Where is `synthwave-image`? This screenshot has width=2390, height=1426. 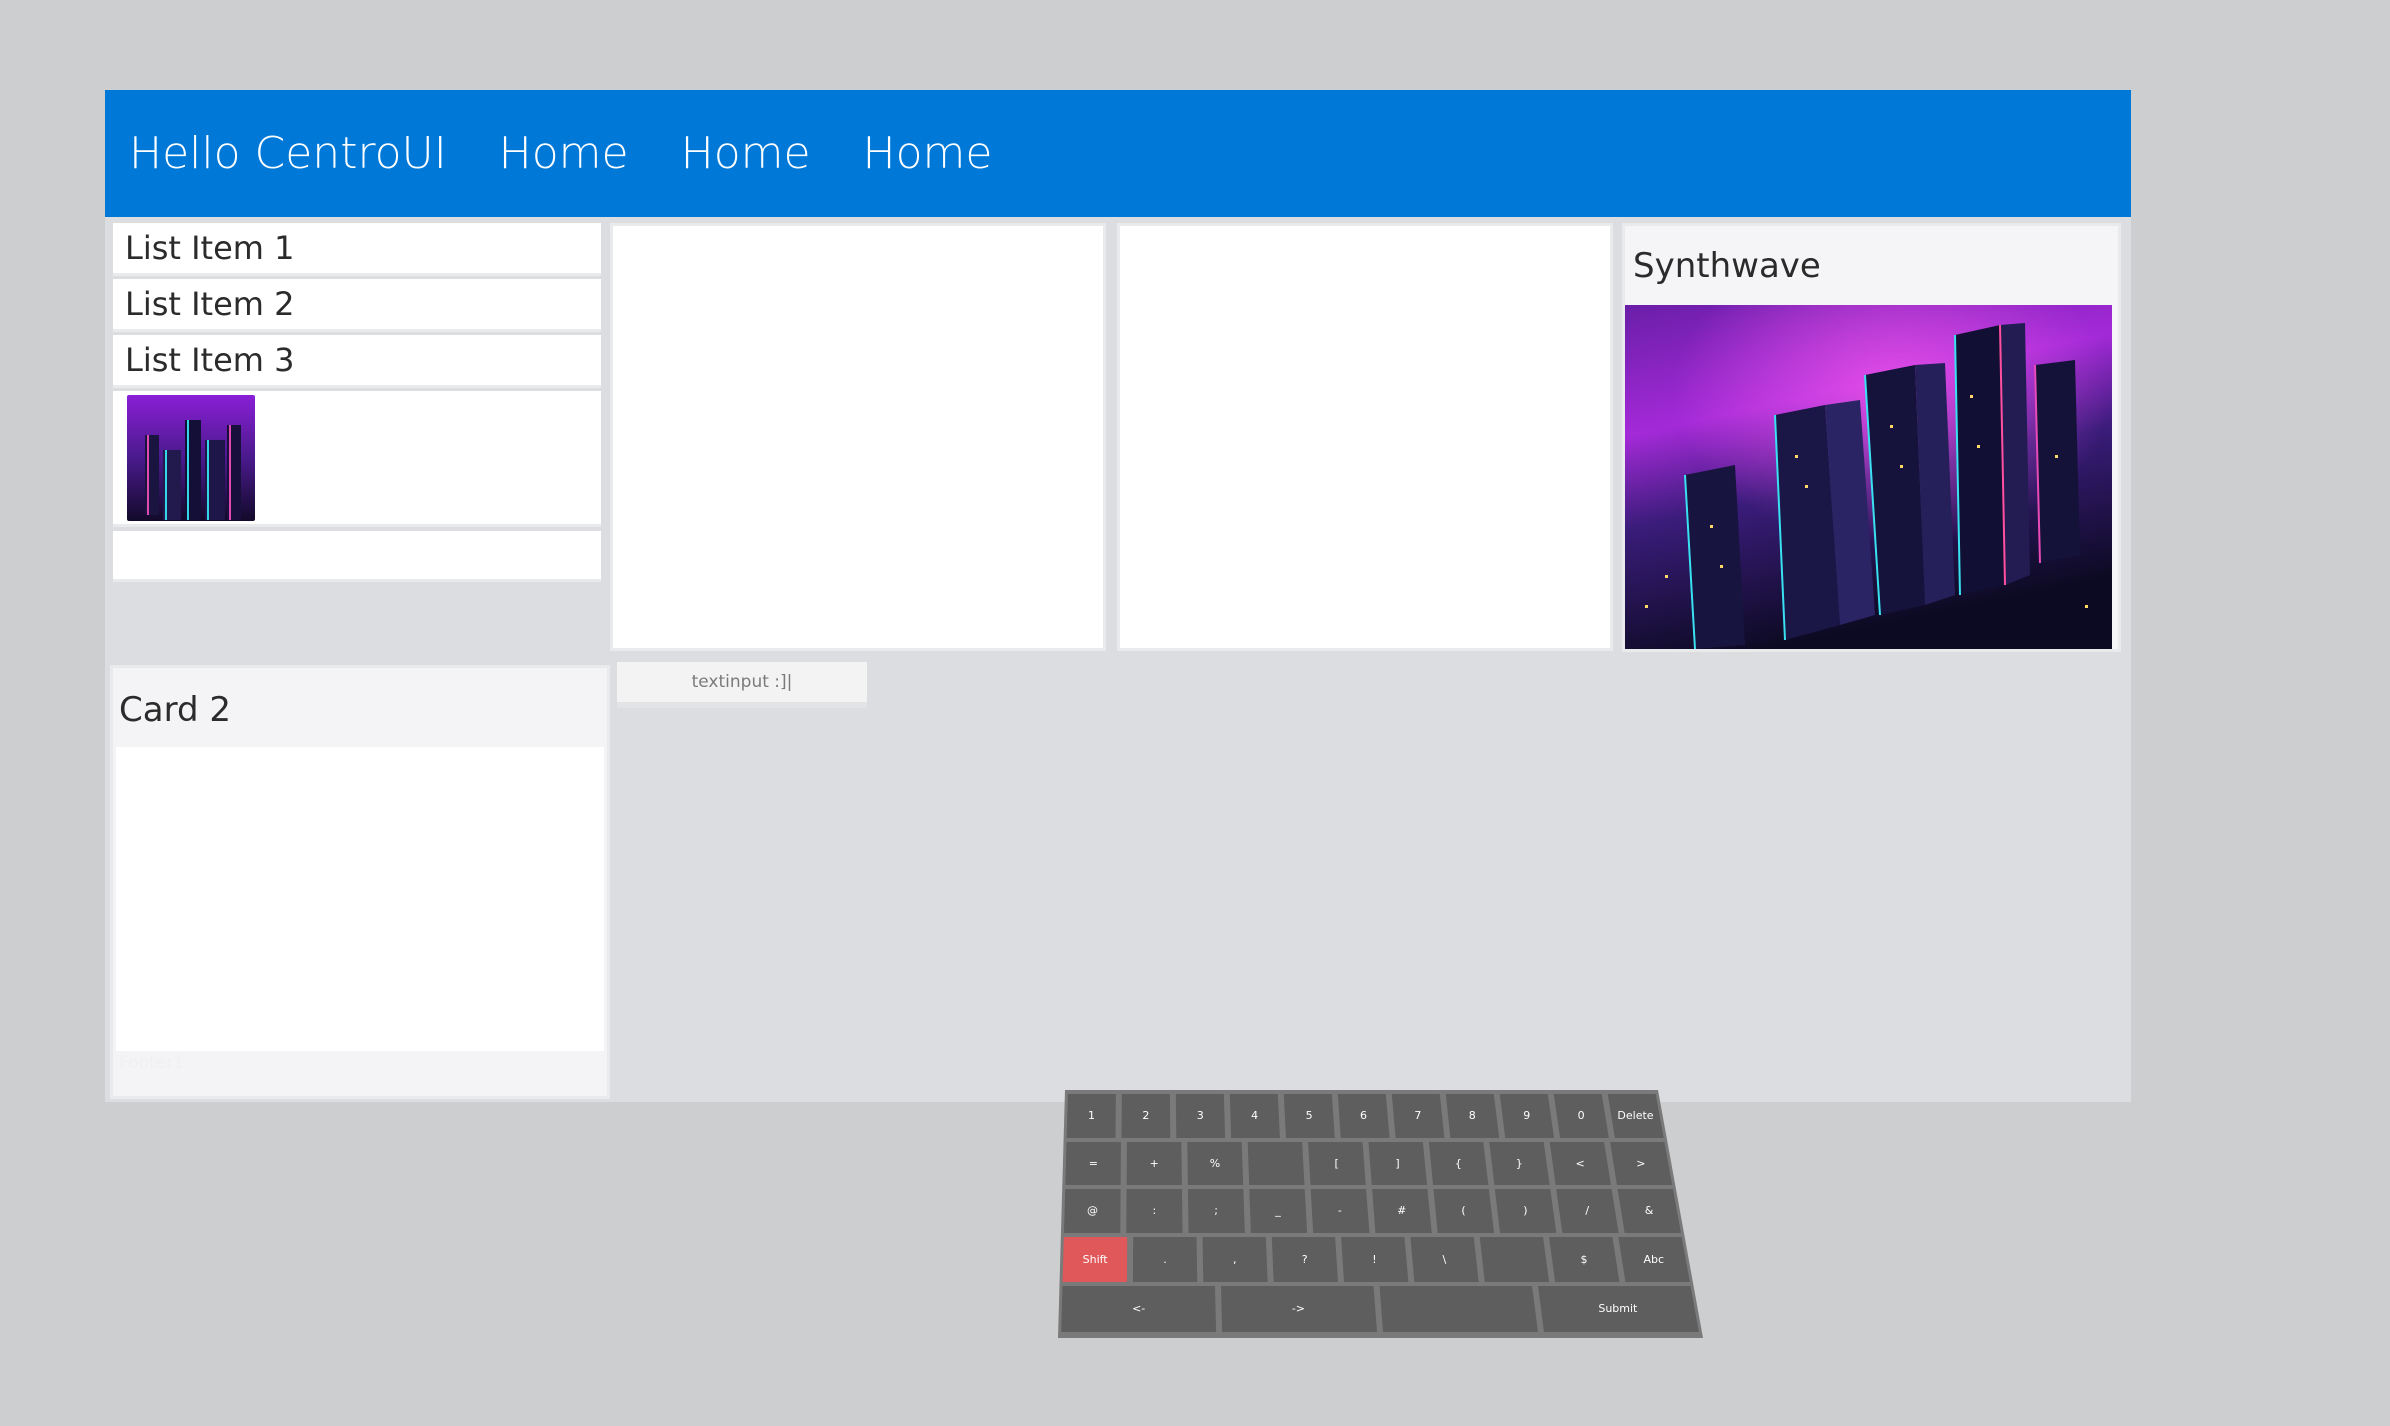 synthwave-image is located at coordinates (1868, 477).